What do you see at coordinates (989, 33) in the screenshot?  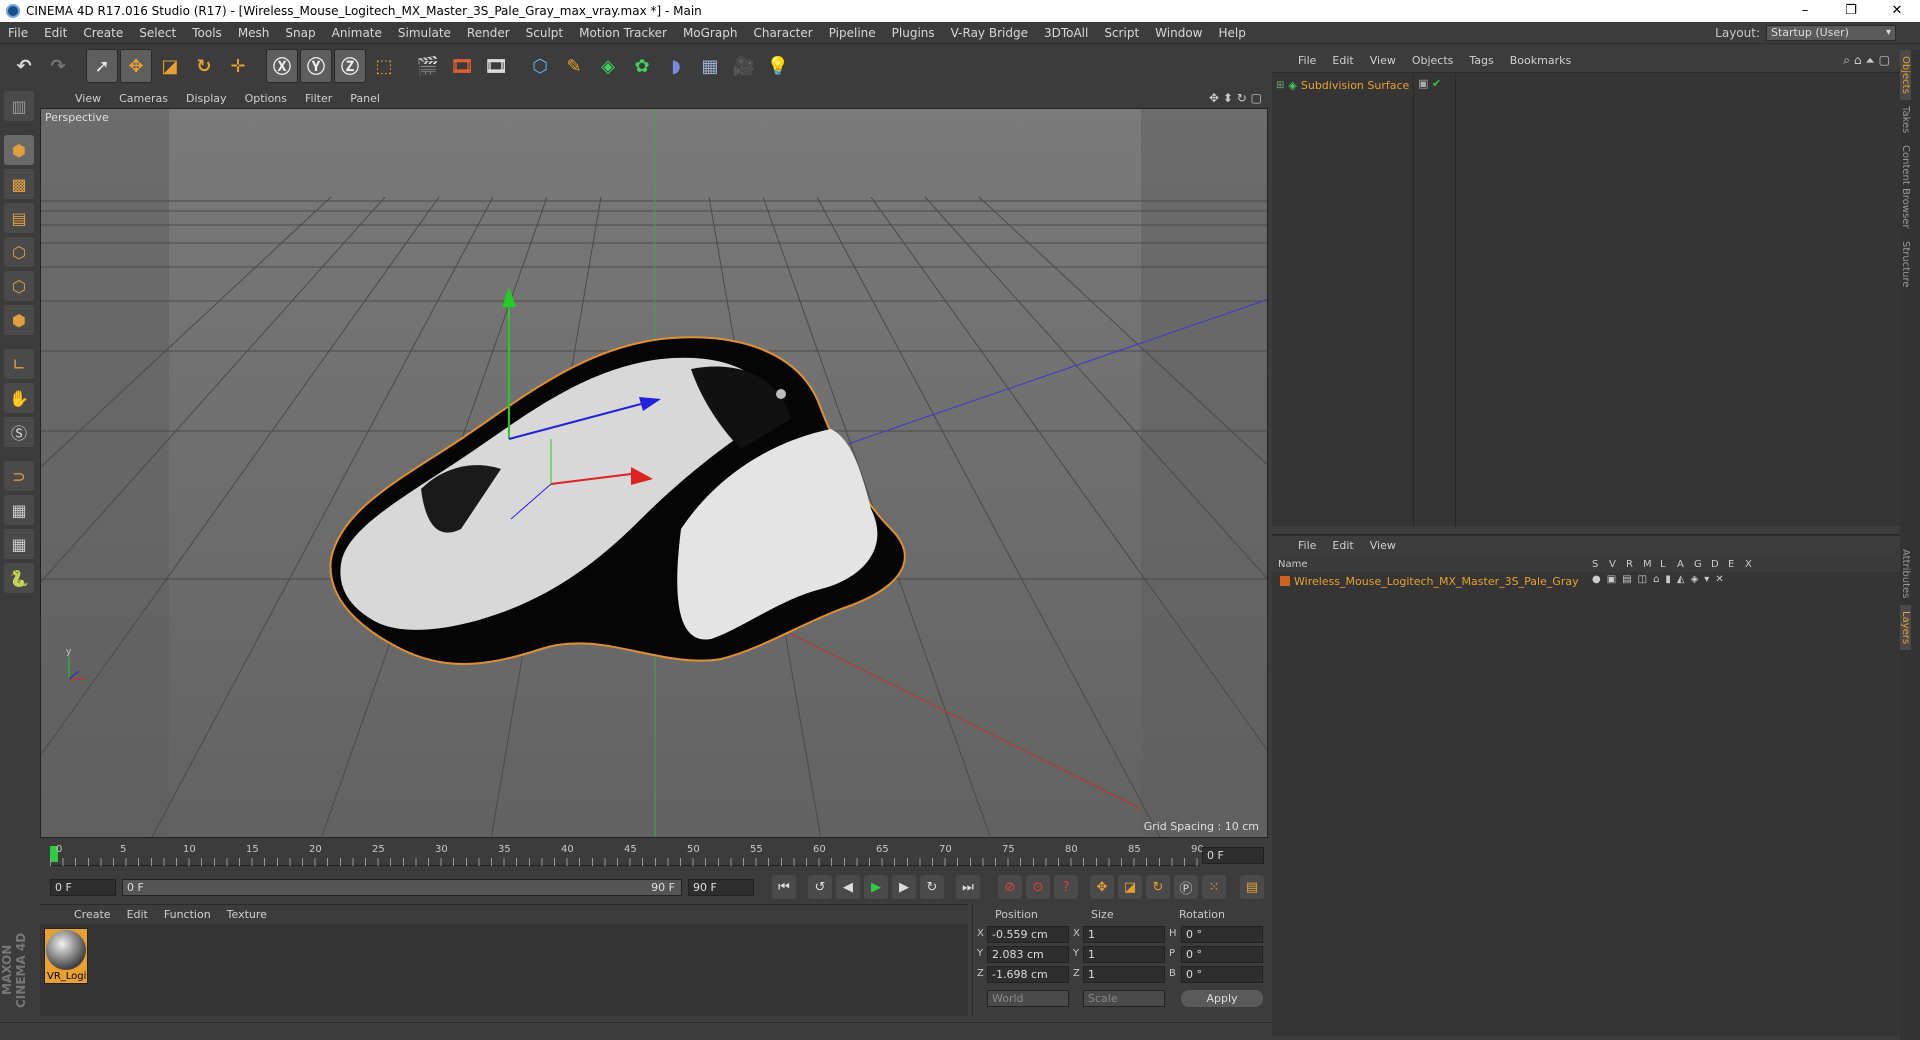 I see `menu-vray-bridge: V-Ray Bridge` at bounding box center [989, 33].